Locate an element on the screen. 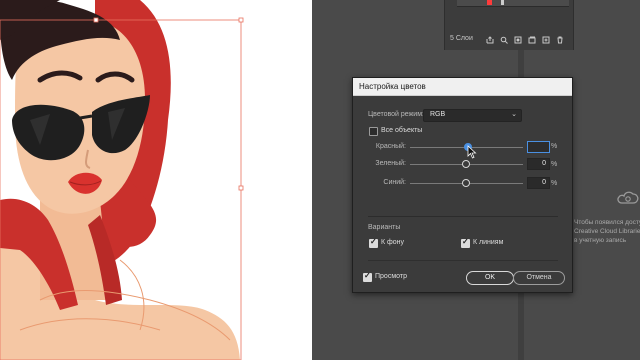 Image resolution: width=640 pixels, height=360 pixels. export-icon is located at coordinates (490, 40).